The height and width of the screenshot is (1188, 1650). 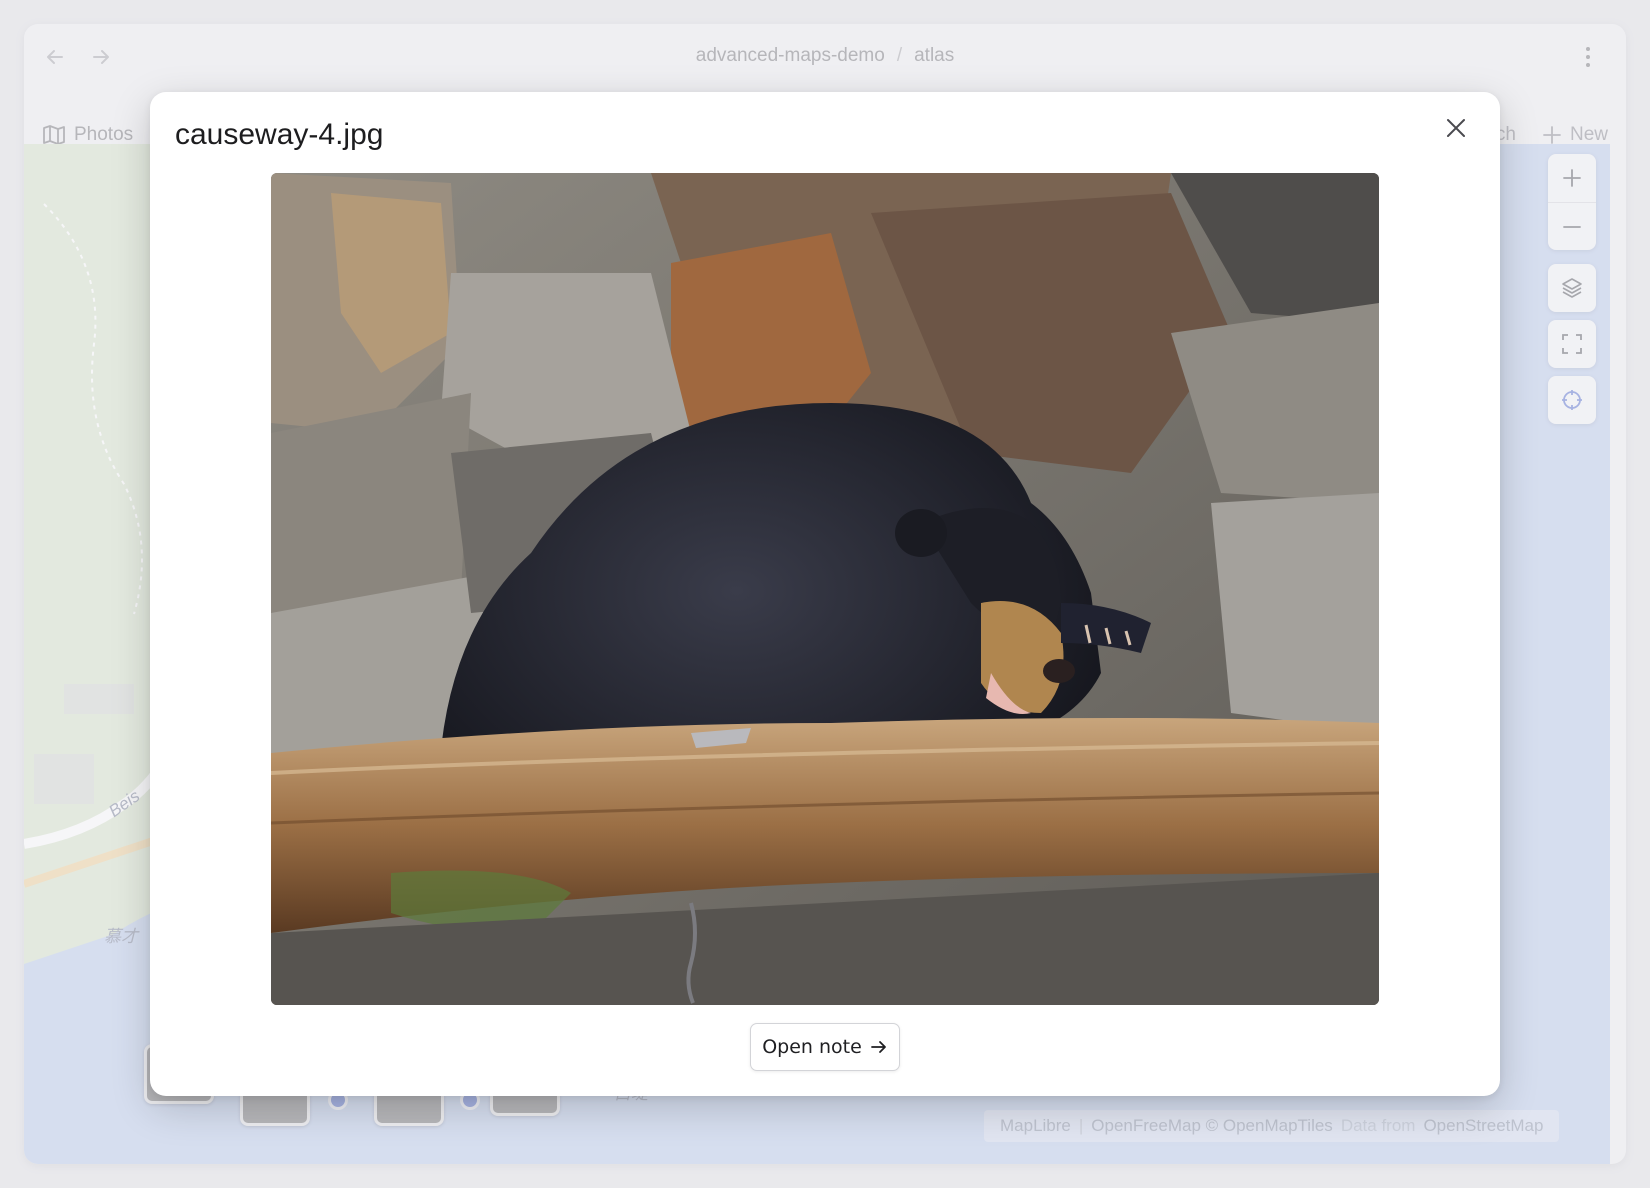 I want to click on close-button, so click(x=1456, y=128).